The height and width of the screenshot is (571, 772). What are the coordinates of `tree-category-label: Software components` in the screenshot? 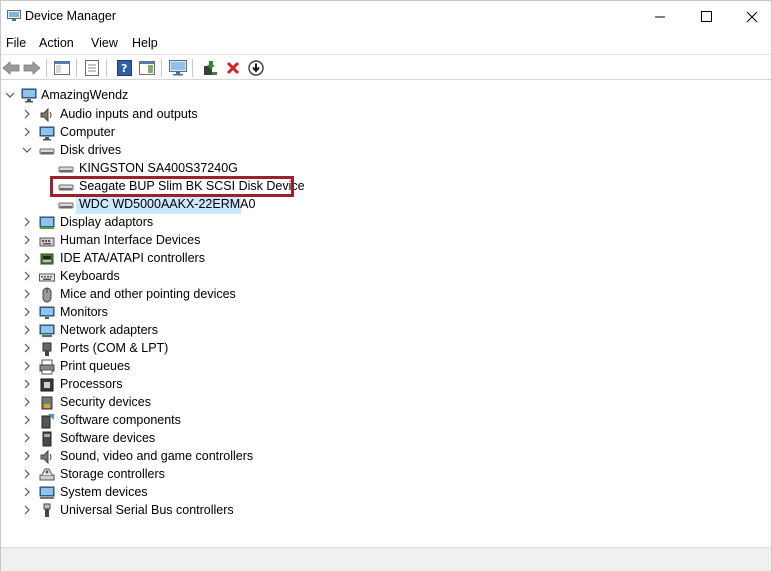 It's located at (120, 420).